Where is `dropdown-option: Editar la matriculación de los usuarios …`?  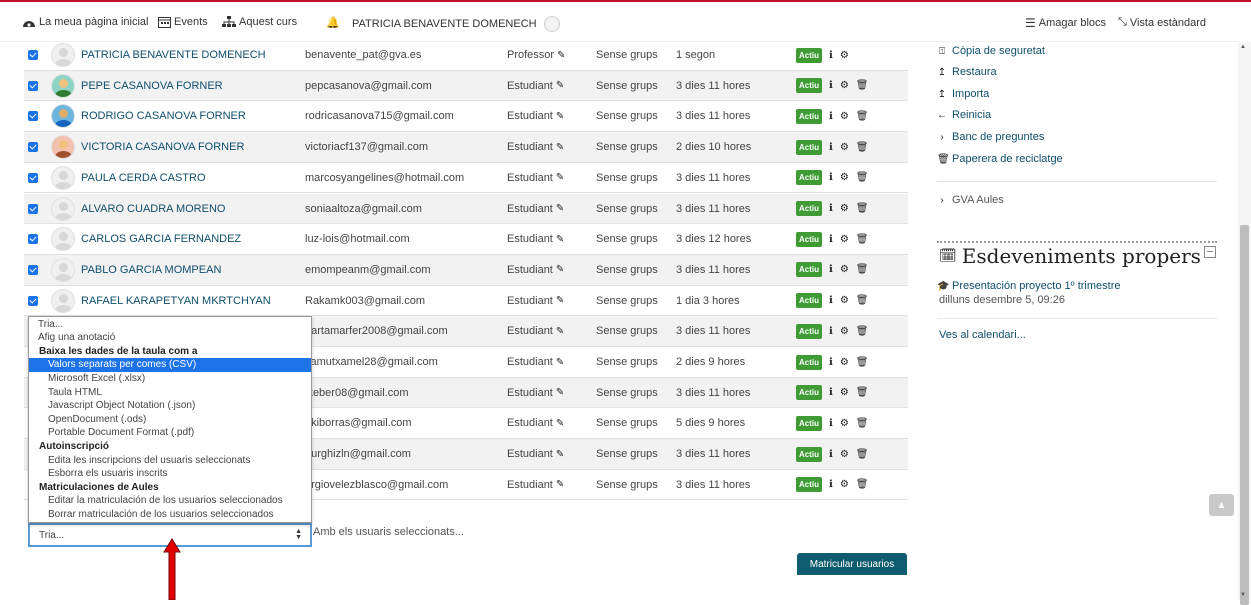
dropdown-option: Editar la matriculación de los usuarios … is located at coordinates (170, 501).